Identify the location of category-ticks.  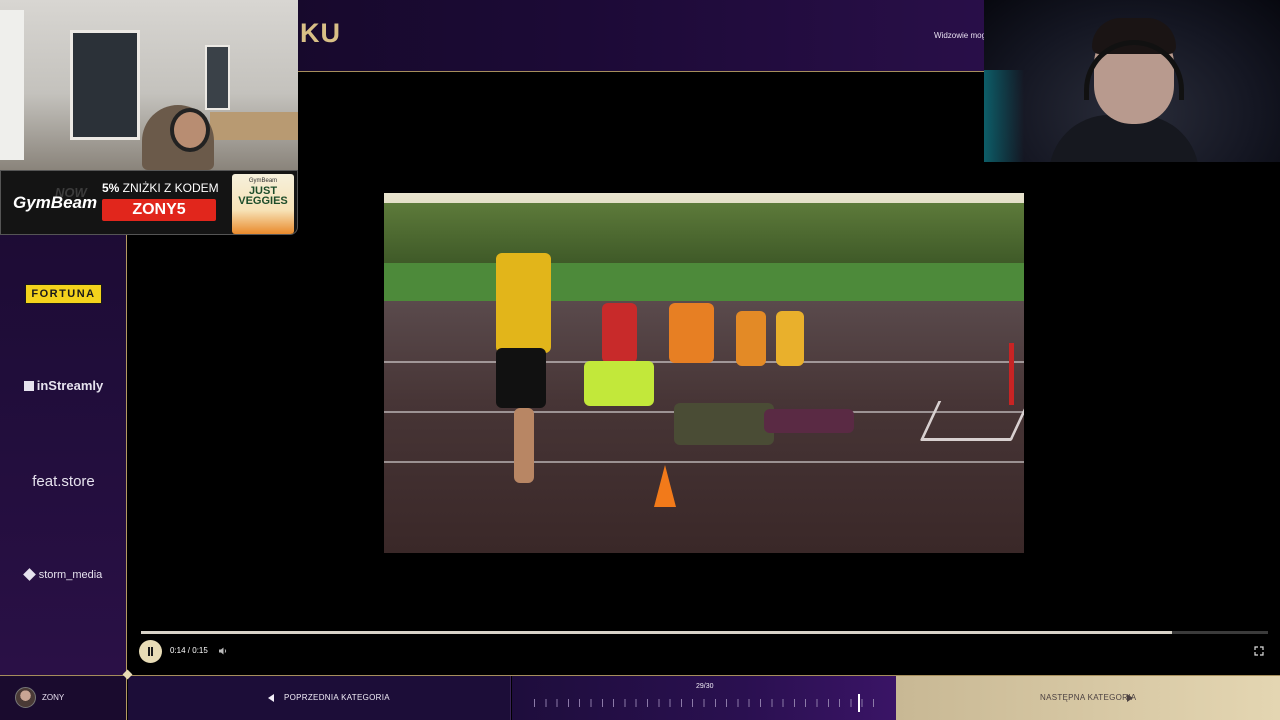
(704, 703).